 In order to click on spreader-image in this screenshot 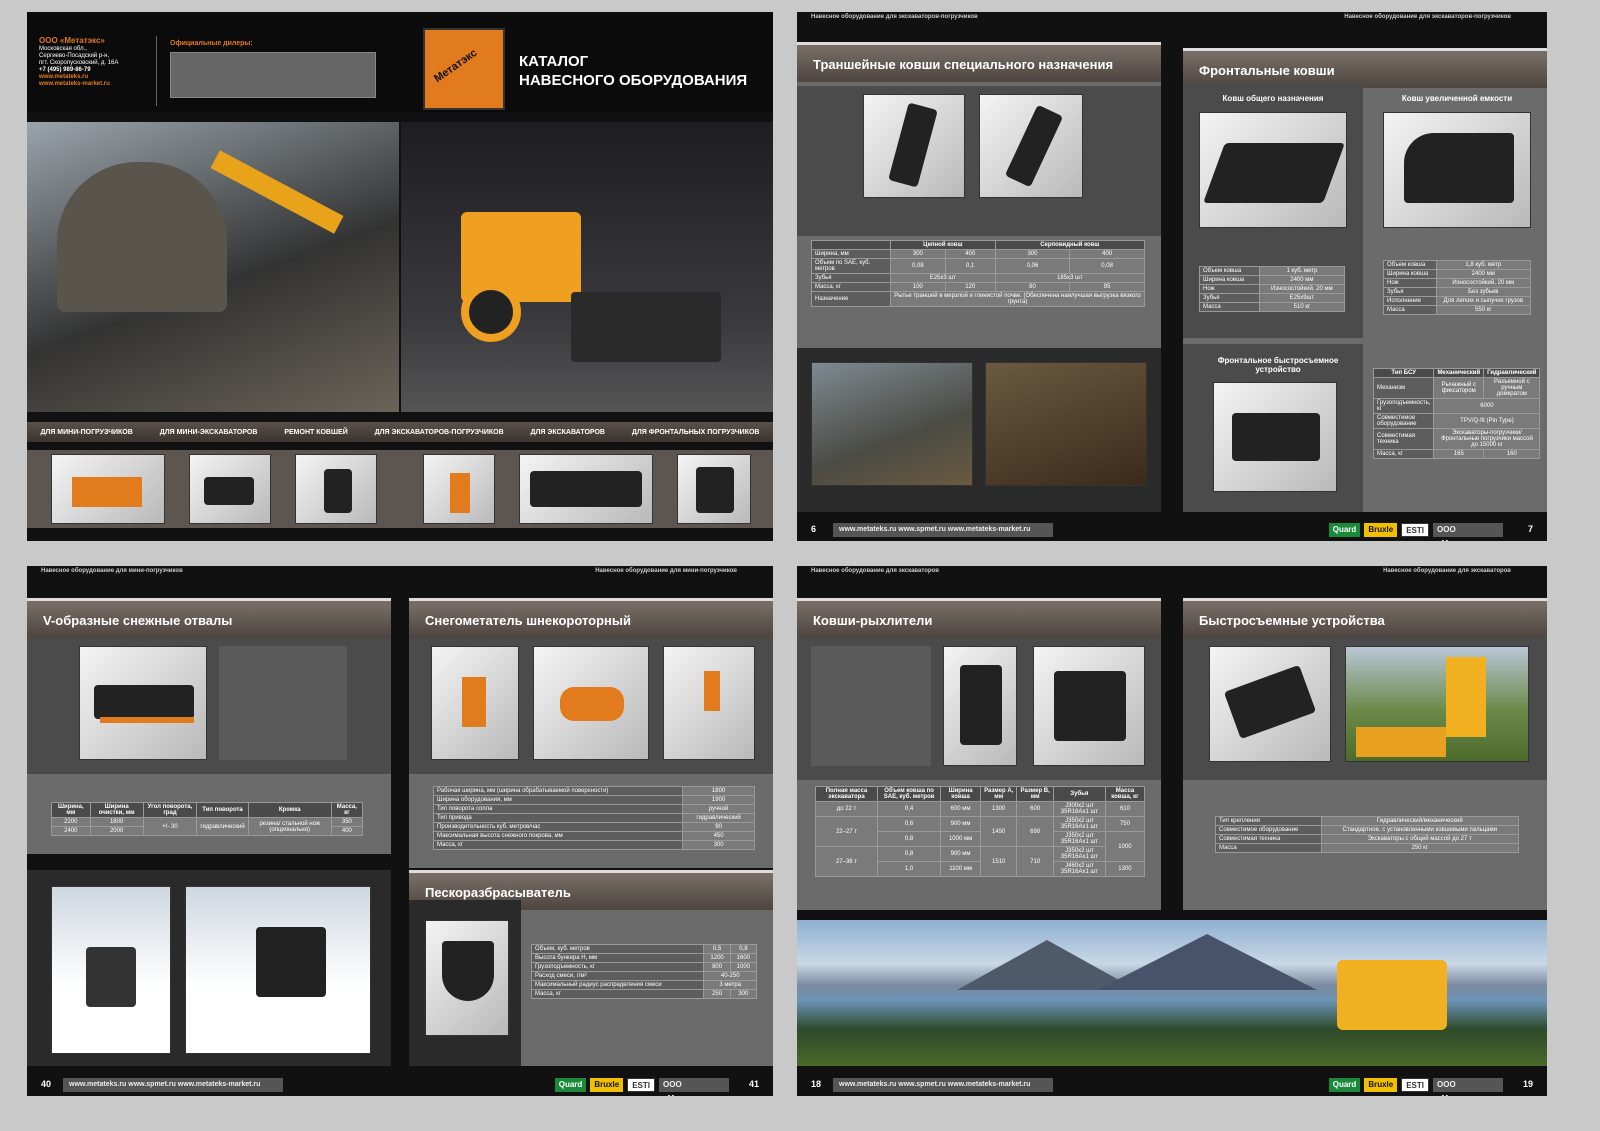, I will do `click(467, 978)`.